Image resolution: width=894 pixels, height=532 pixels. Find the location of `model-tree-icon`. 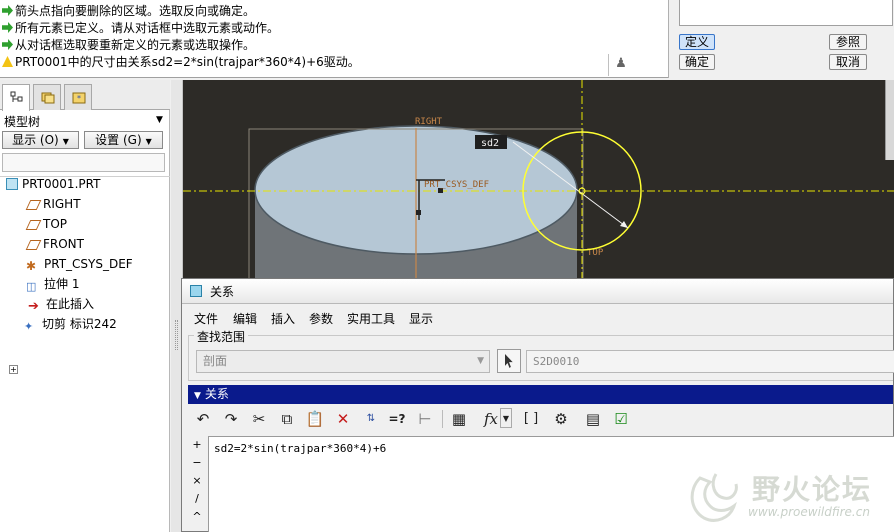

model-tree-icon is located at coordinates (16, 96).